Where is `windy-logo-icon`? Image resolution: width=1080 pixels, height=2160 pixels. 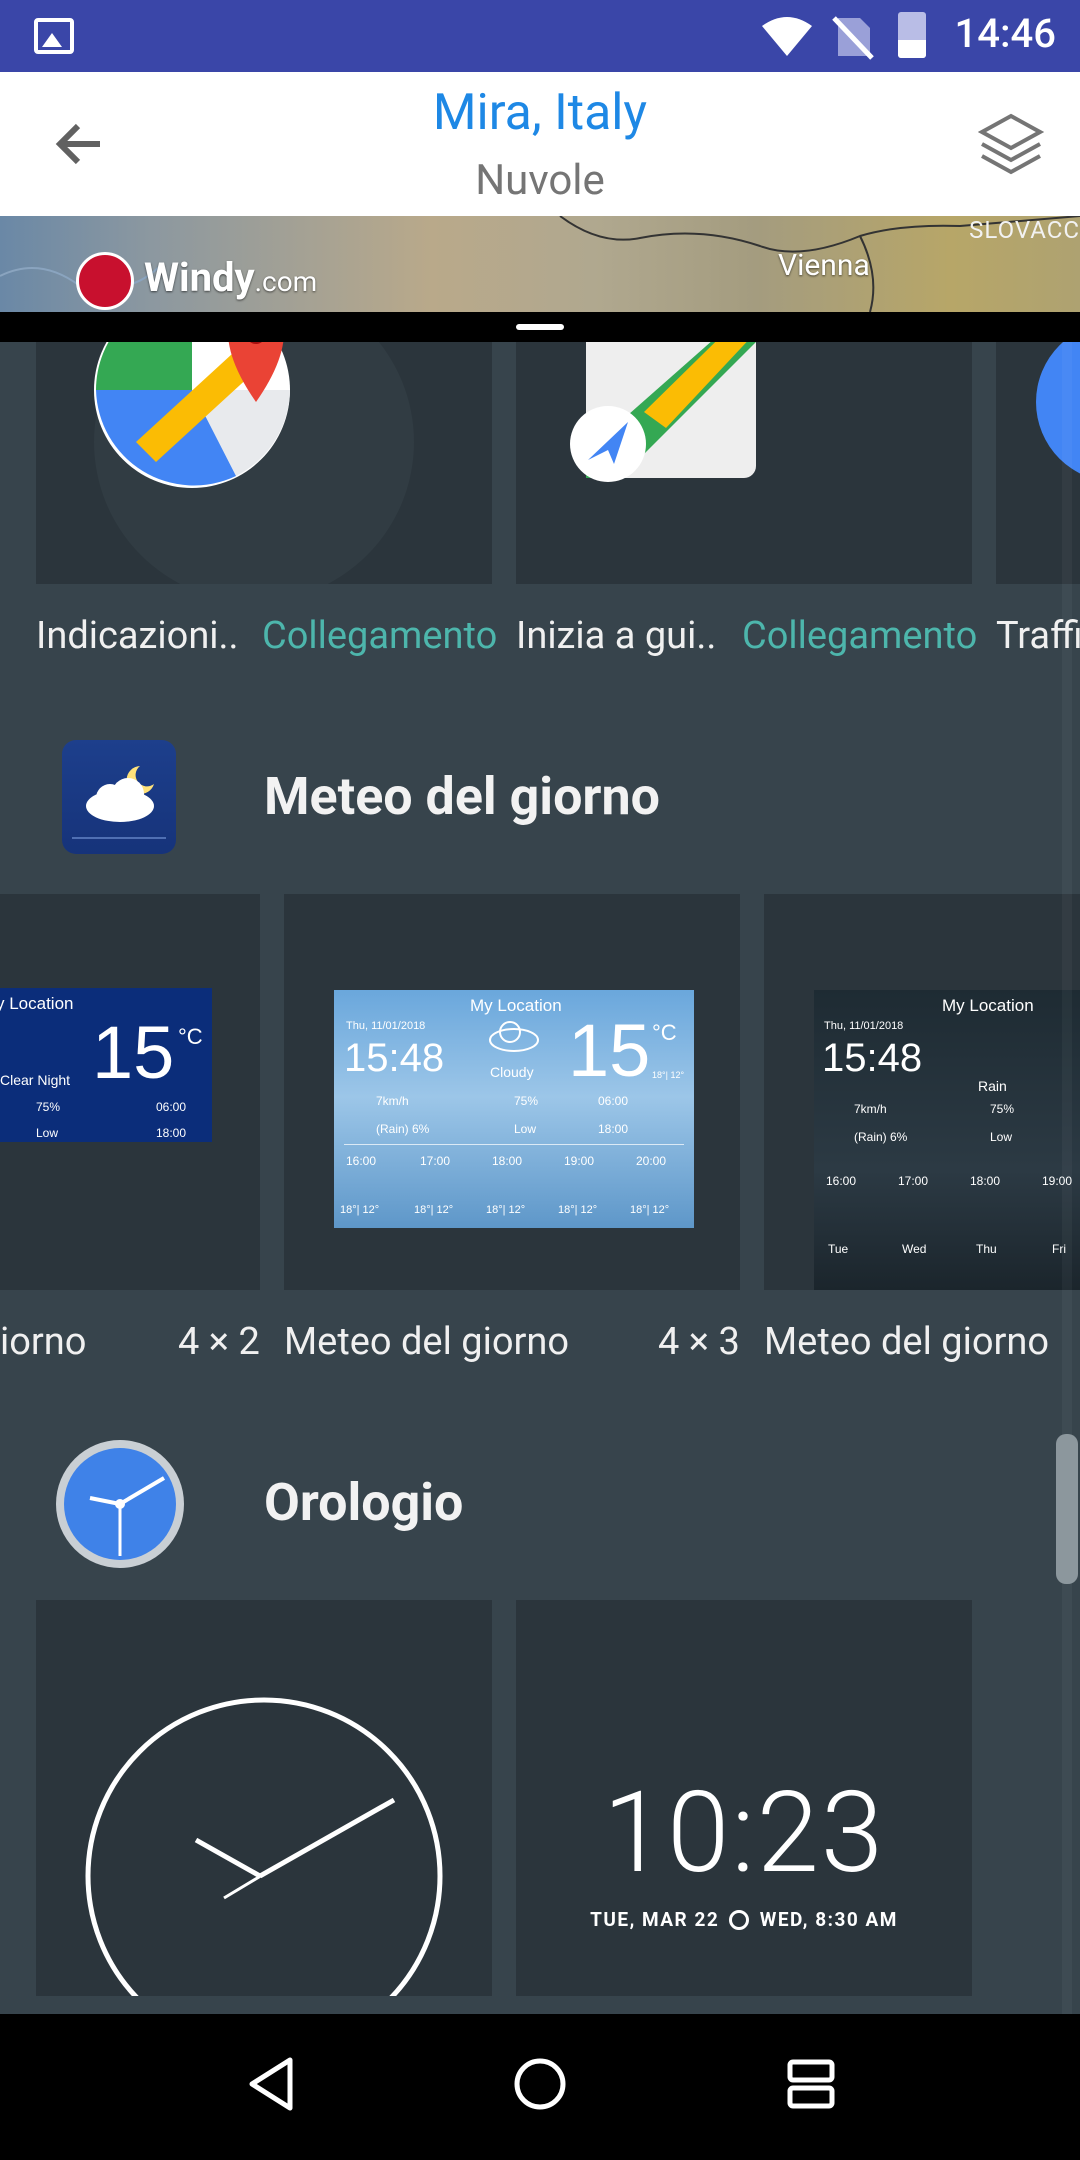 windy-logo-icon is located at coordinates (105, 281).